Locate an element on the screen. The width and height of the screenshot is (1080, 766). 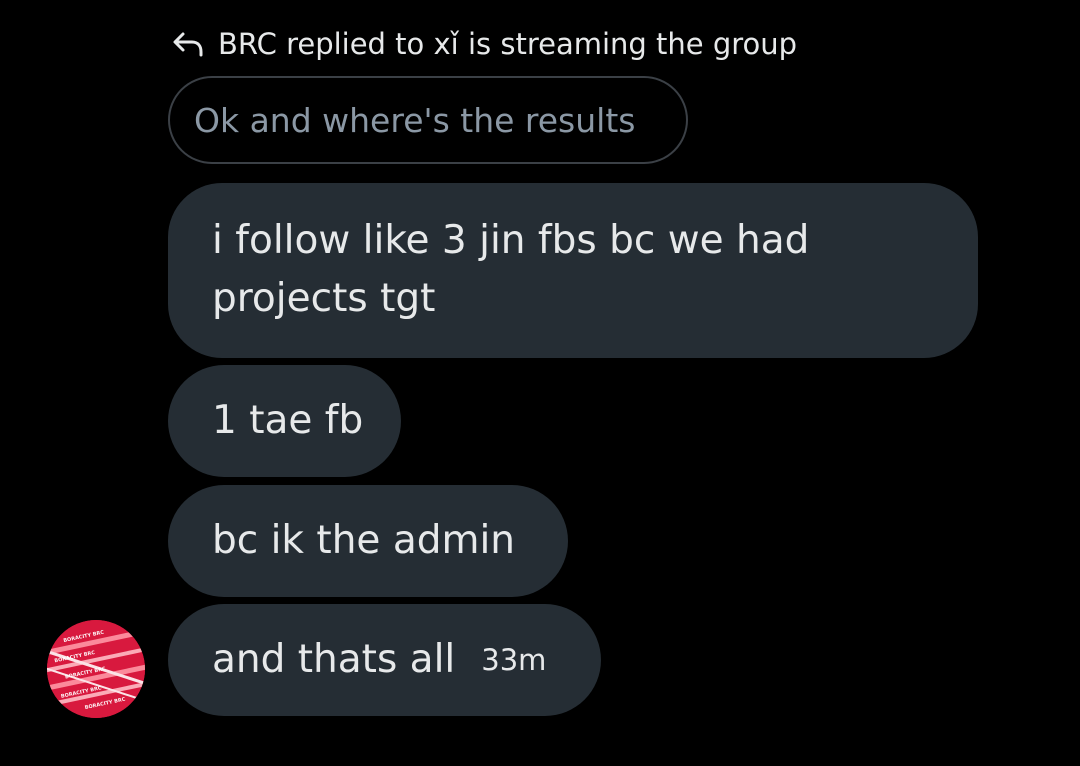
reply-arrow-icon is located at coordinates (188, 44).